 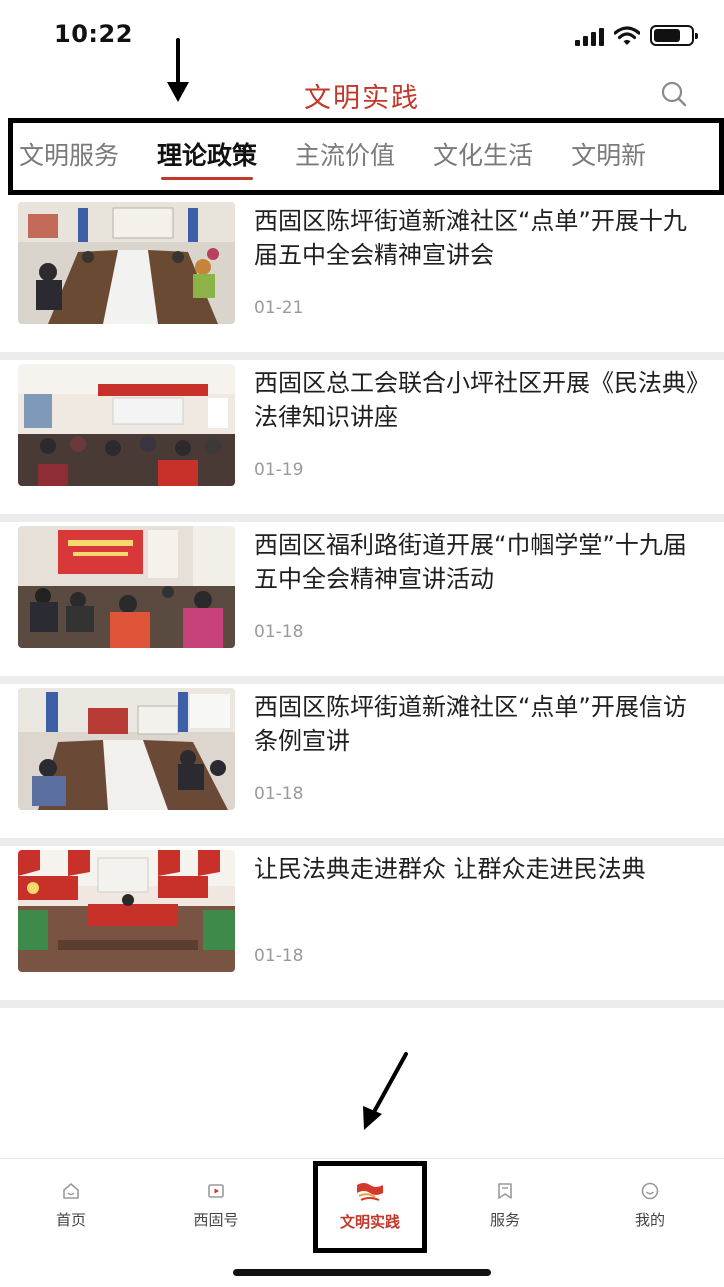 What do you see at coordinates (216, 1191) in the screenshot?
I see `video-icon` at bounding box center [216, 1191].